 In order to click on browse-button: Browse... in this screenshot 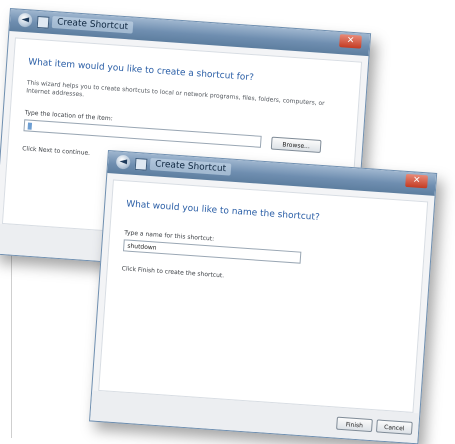, I will do `click(296, 145)`.